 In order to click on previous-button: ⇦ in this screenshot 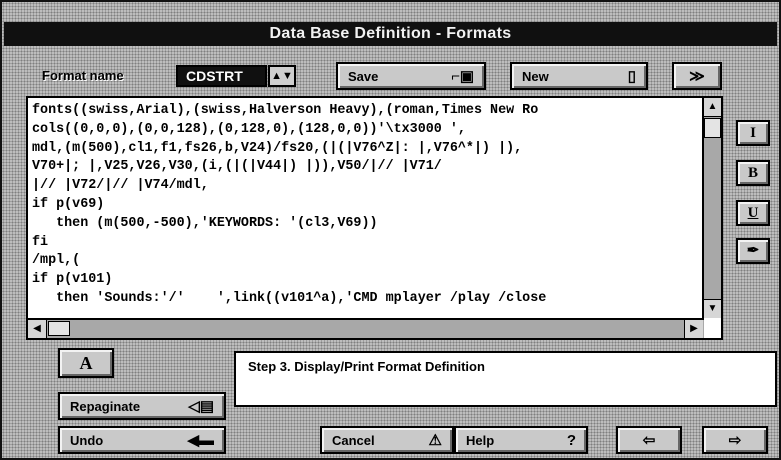, I will do `click(649, 440)`.